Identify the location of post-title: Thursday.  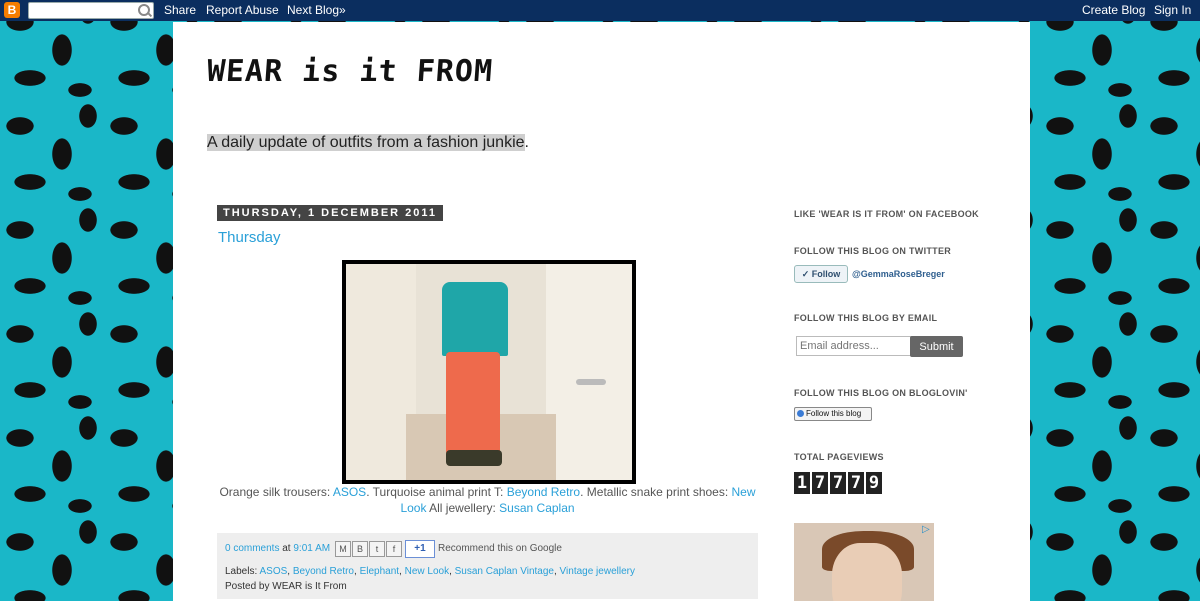
(249, 237).